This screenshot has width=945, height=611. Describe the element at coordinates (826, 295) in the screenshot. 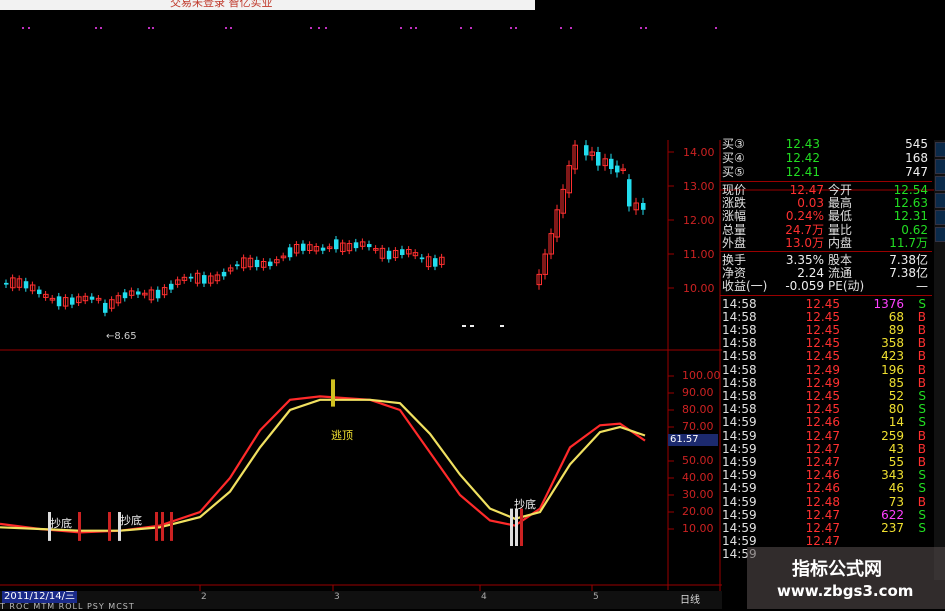

I see `divider` at that location.